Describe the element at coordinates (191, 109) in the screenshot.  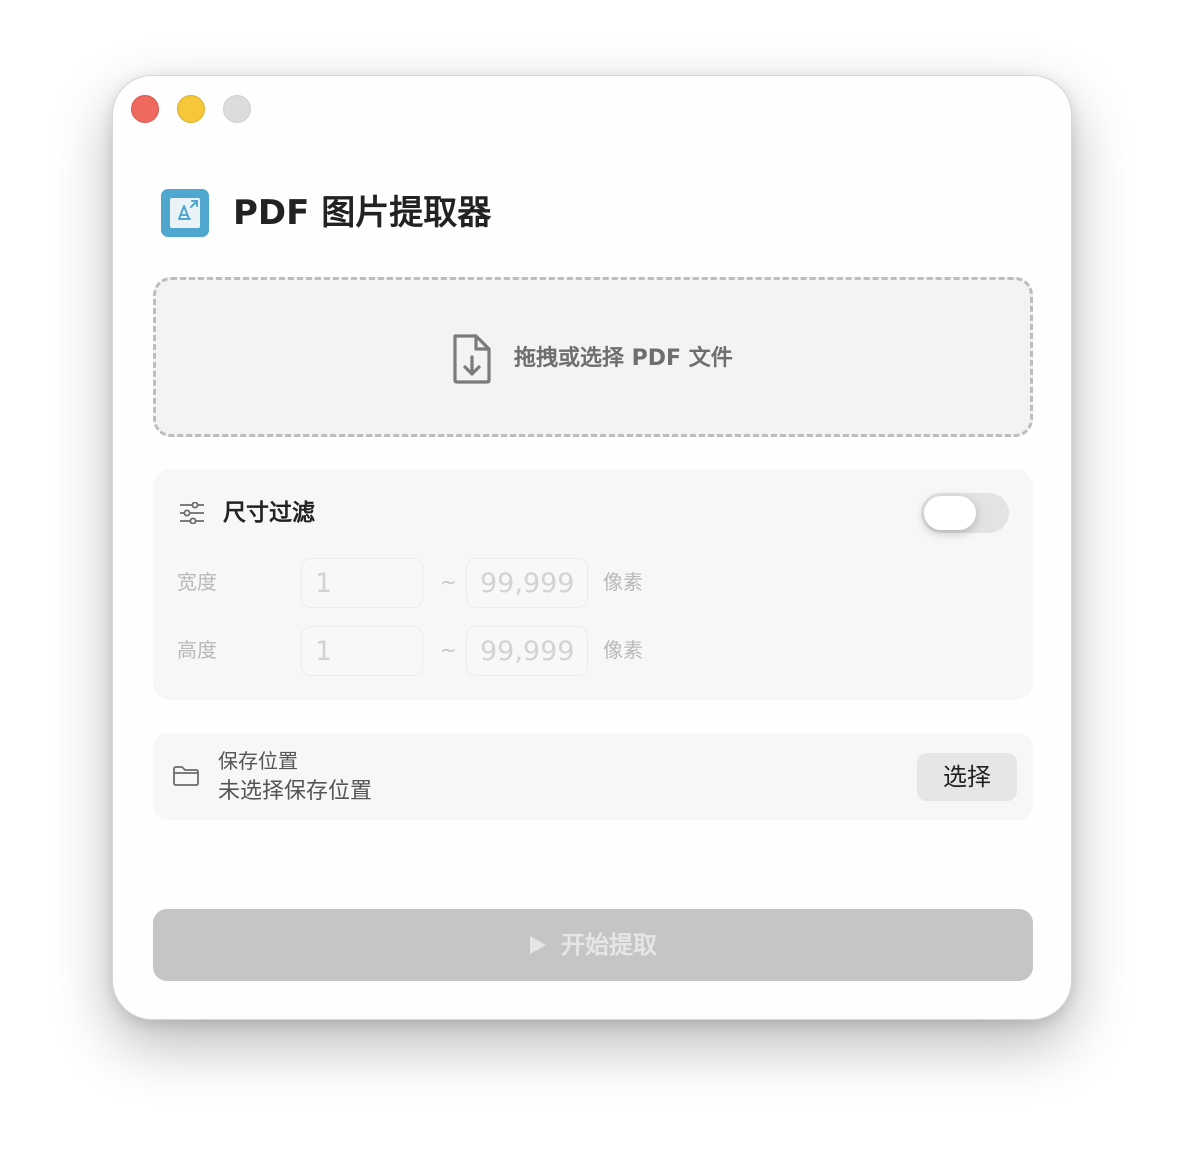
I see `minimize-window-button` at that location.